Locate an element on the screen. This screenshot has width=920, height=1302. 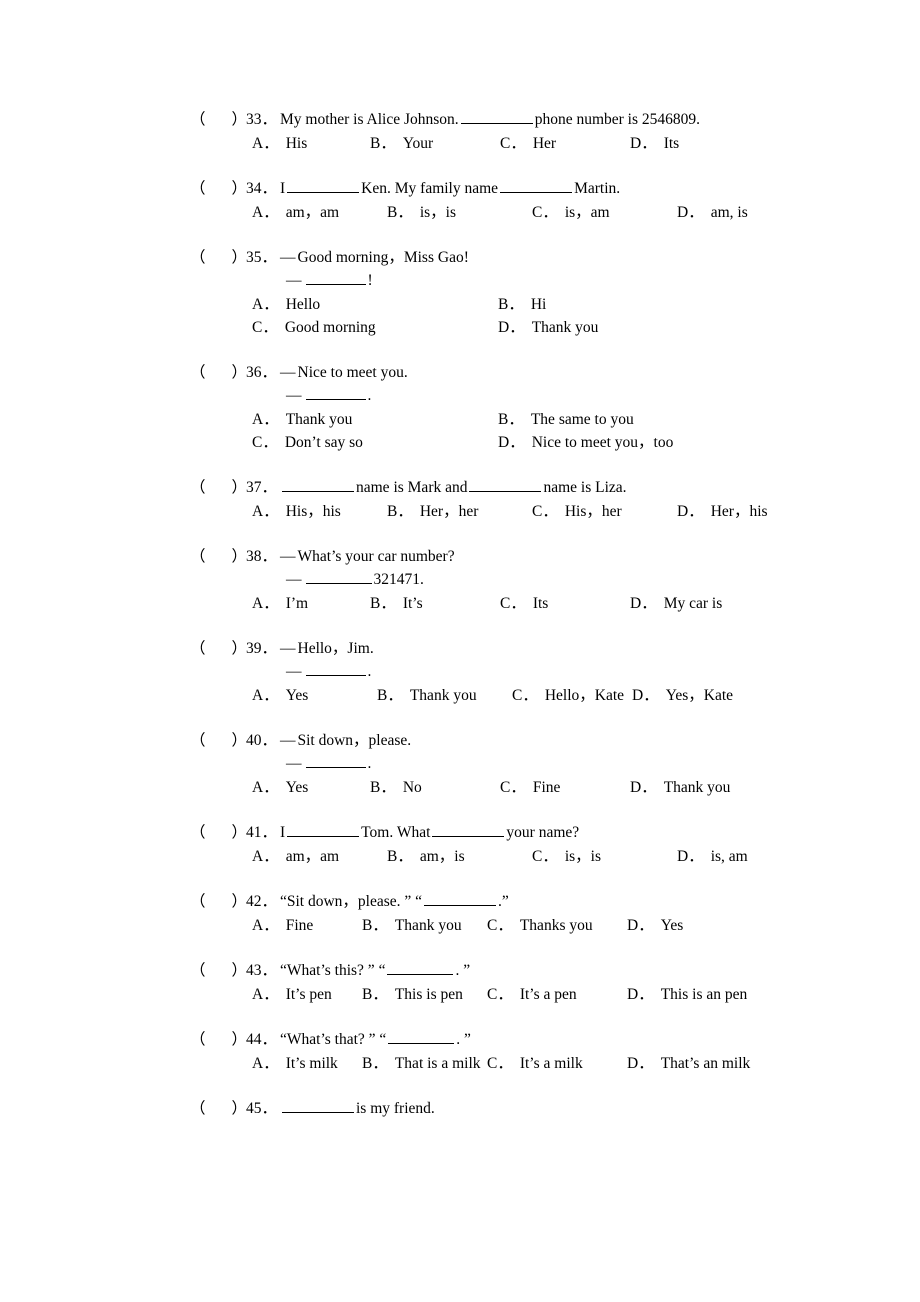
answer-bracket-37: （） is located at coordinates (218, 487).